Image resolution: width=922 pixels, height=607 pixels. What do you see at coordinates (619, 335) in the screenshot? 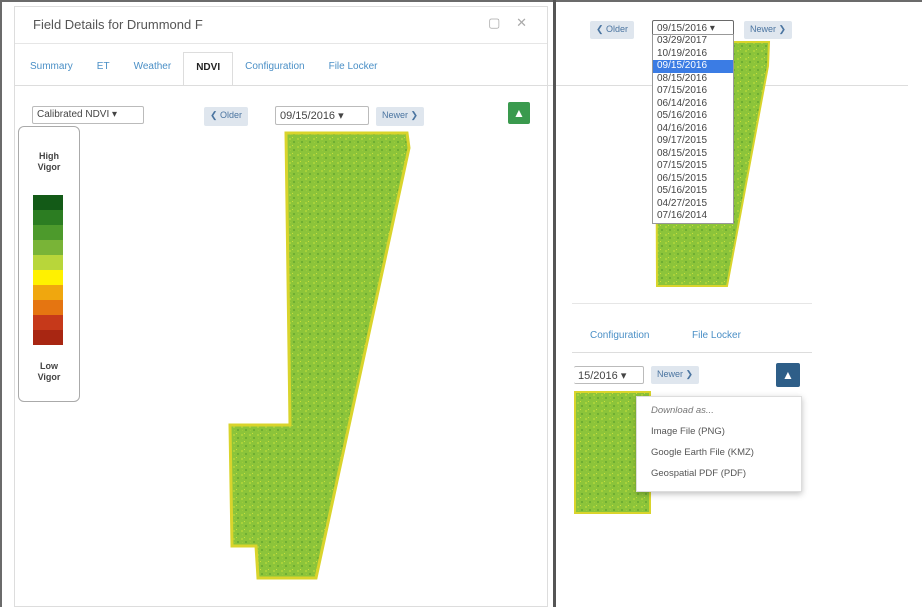
I see `tab-configuration-right: Configuration` at bounding box center [619, 335].